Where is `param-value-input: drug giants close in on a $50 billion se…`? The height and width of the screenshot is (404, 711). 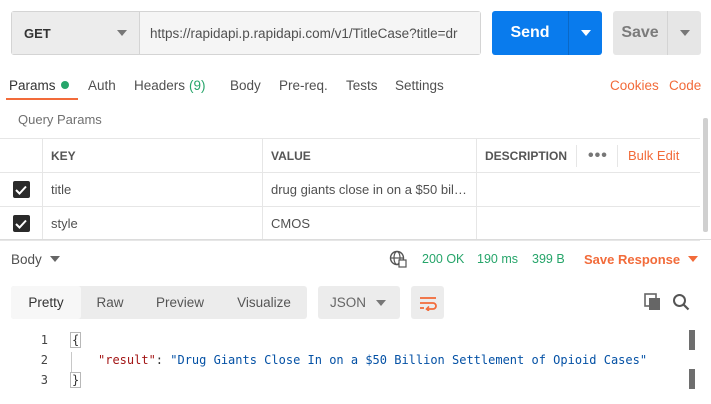
param-value-input: drug giants close in on a $50 billion se… is located at coordinates (369, 189).